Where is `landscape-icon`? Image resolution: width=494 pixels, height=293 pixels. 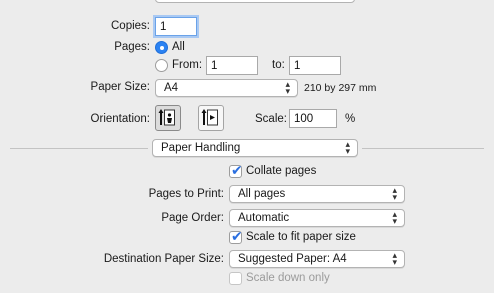
landscape-icon is located at coordinates (209, 117).